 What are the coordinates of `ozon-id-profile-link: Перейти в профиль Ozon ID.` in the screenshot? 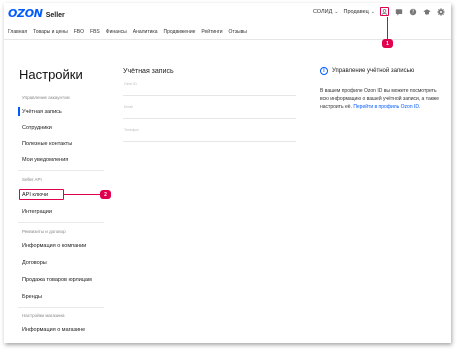 It's located at (386, 107).